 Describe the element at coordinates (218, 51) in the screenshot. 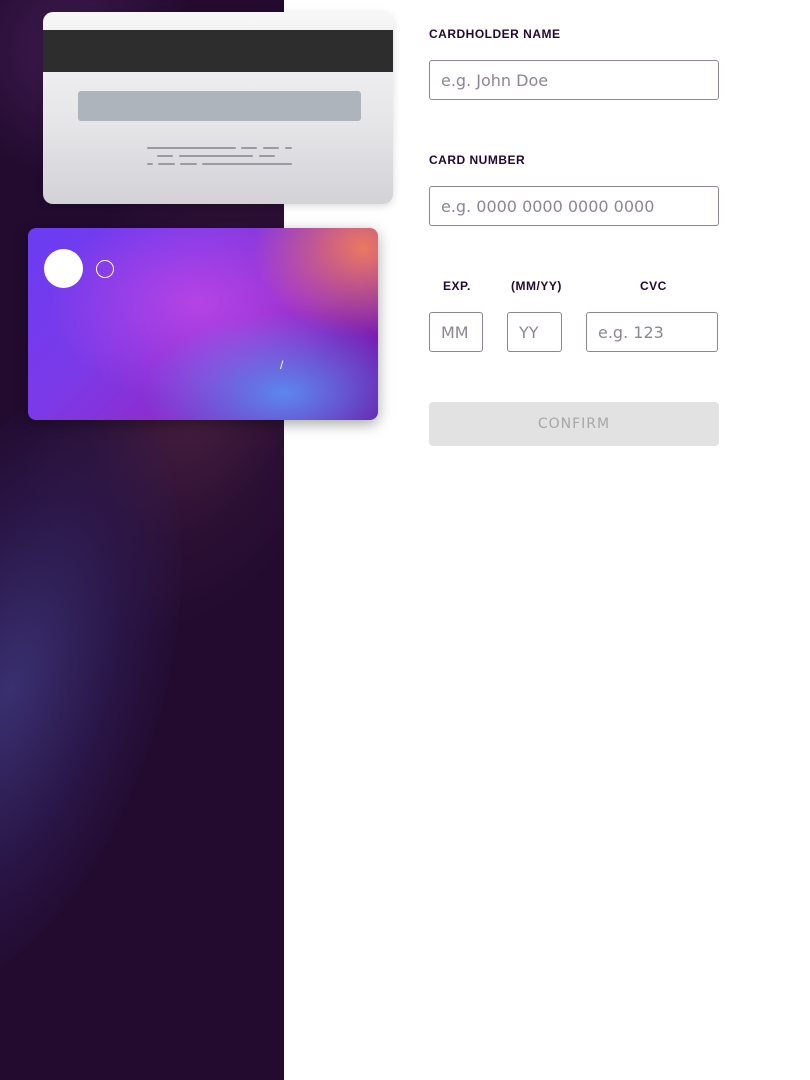

I see `magnetic-stripe` at that location.